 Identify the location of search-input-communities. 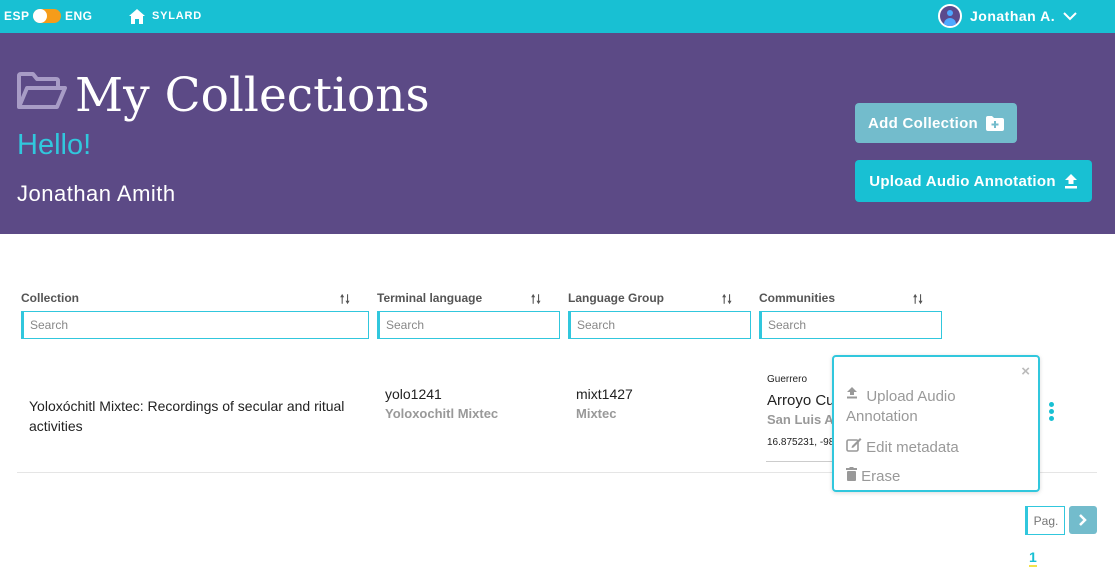
(850, 325).